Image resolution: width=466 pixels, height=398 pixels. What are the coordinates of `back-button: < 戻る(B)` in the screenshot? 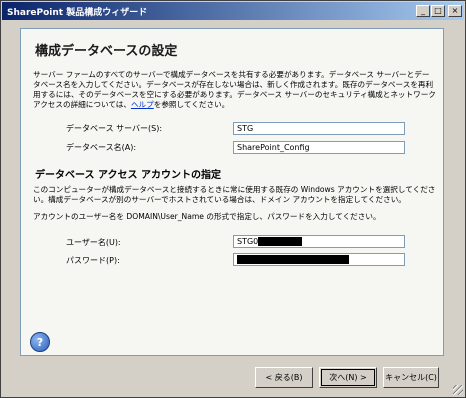 It's located at (284, 377).